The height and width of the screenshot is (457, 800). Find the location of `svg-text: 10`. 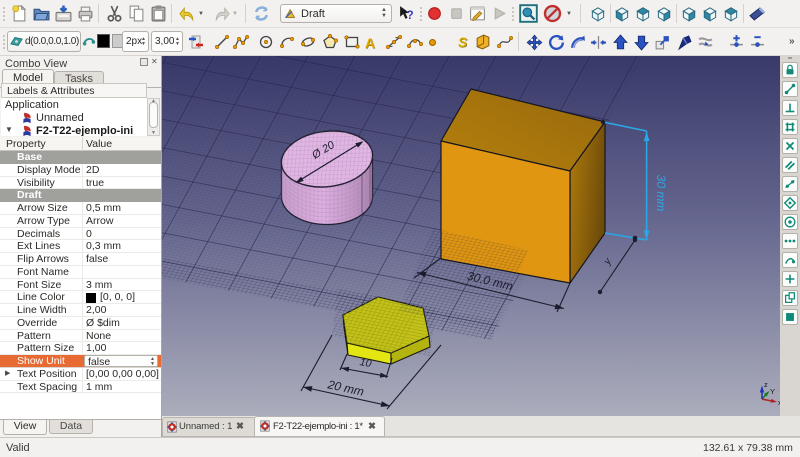

svg-text: 10 is located at coordinates (366, 363).